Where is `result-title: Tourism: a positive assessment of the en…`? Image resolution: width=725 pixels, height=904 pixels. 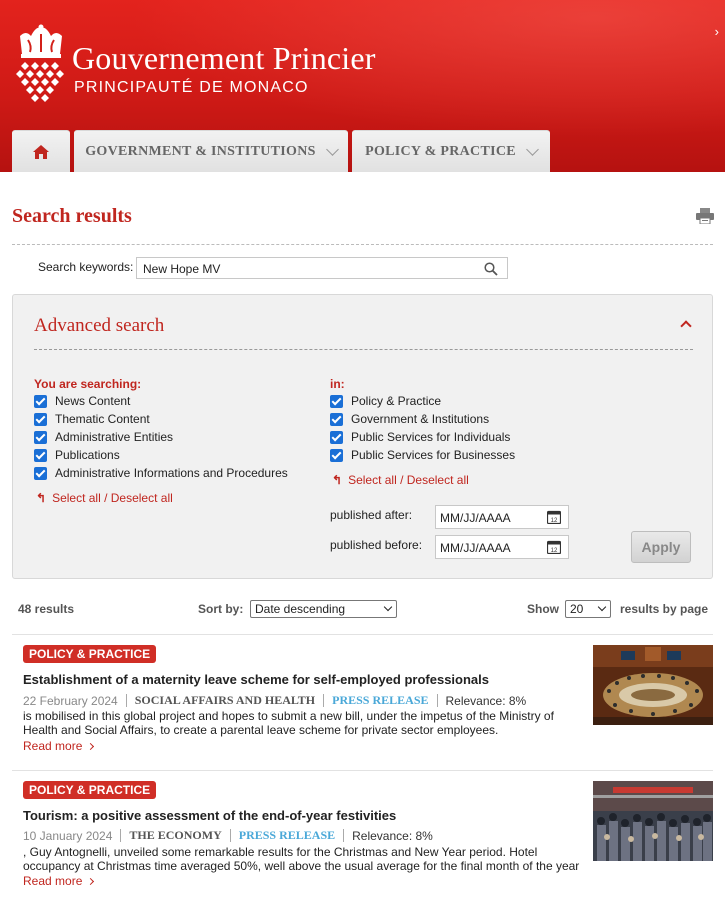
result-title: Tourism: a positive assessment of the en… is located at coordinates (209, 815).